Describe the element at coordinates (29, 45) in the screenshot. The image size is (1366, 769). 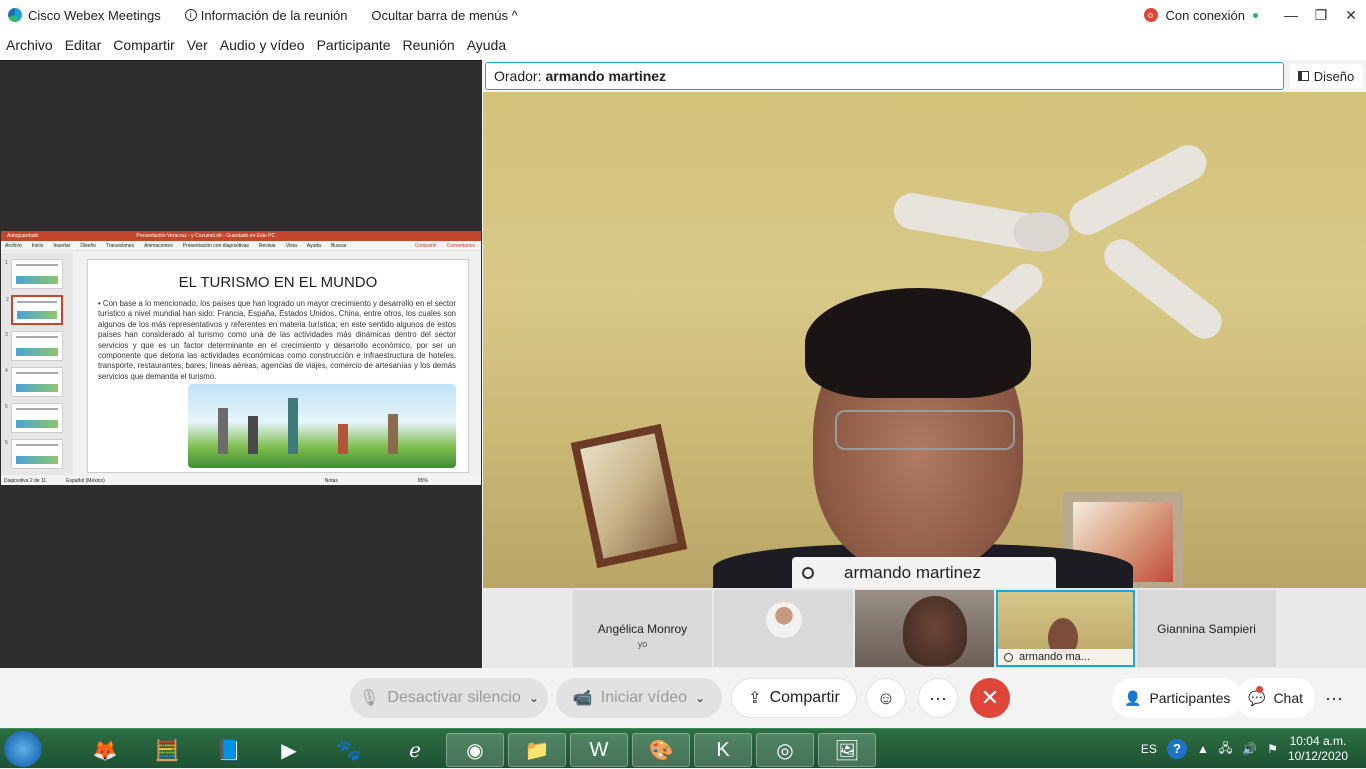
I see `menu-archivo: Archivo` at that location.